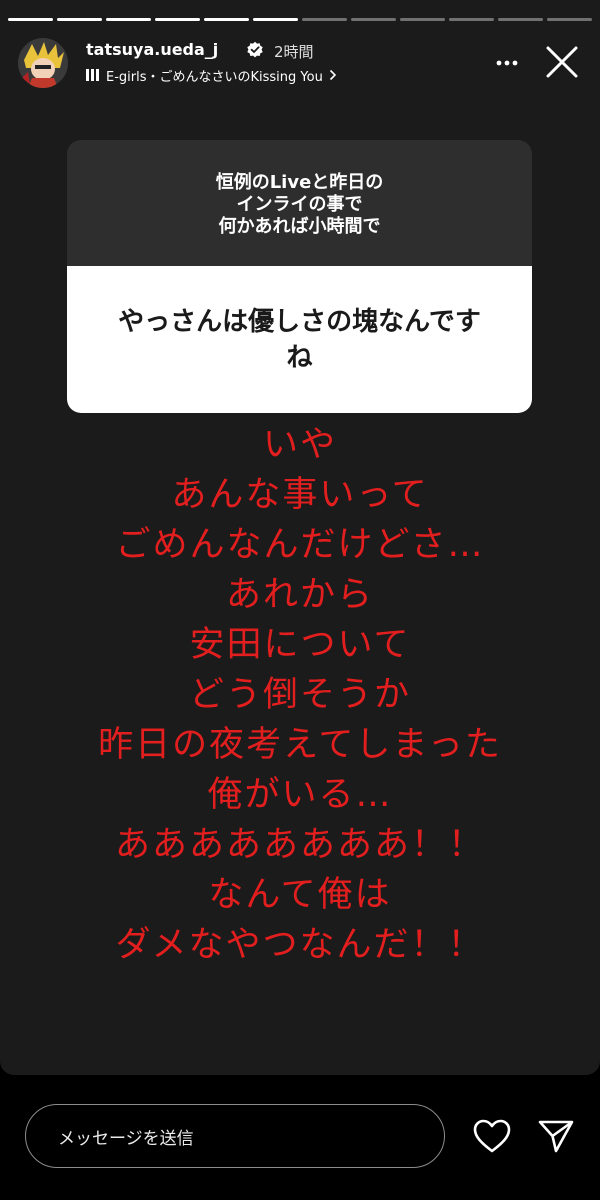 Image resolution: width=600 pixels, height=1200 pixels. Describe the element at coordinates (299, 226) in the screenshot. I see `question-prompt-line: 何かあれば小時間で` at that location.